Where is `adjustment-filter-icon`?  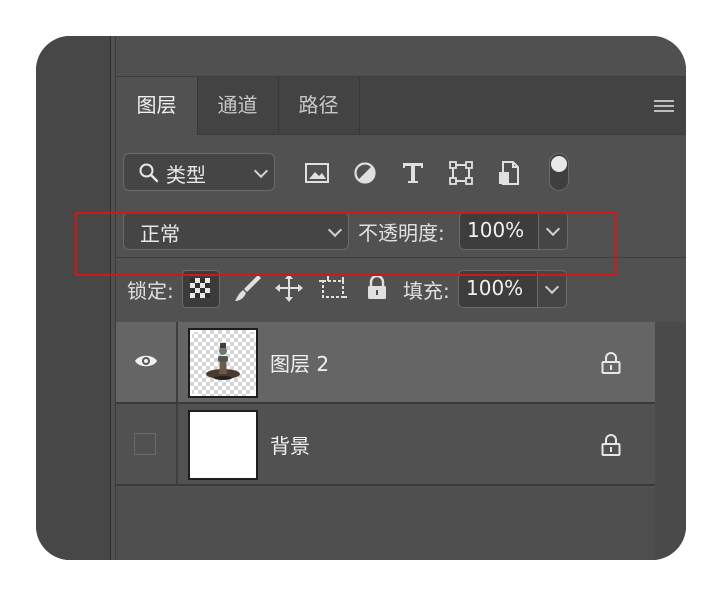 adjustment-filter-icon is located at coordinates (365, 173).